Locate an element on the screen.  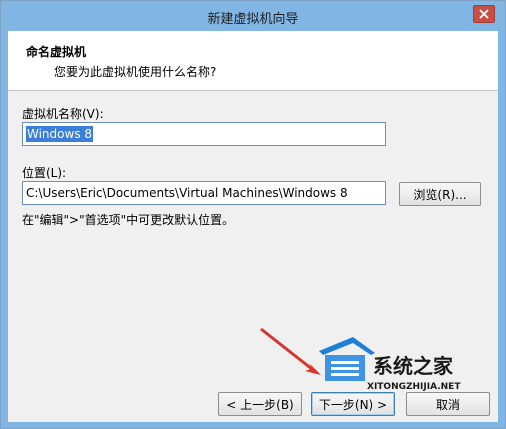
window-title: 新建虚拟机向导 is located at coordinates (253, 19).